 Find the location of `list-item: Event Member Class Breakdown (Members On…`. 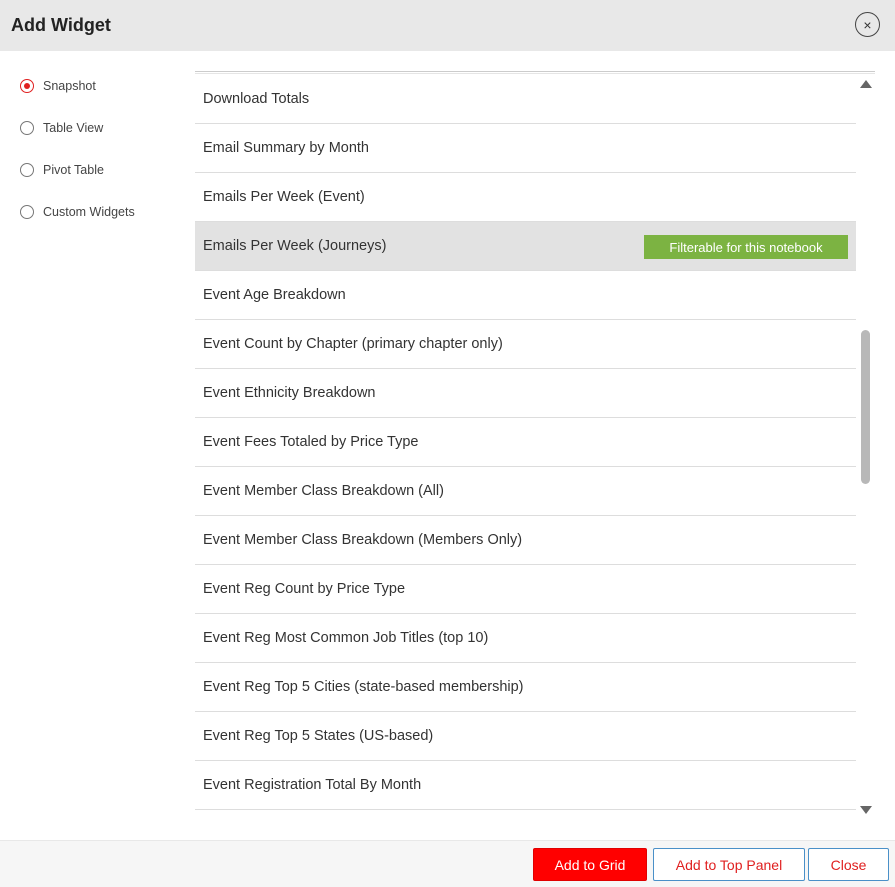

list-item: Event Member Class Breakdown (Members On… is located at coordinates (525, 540).